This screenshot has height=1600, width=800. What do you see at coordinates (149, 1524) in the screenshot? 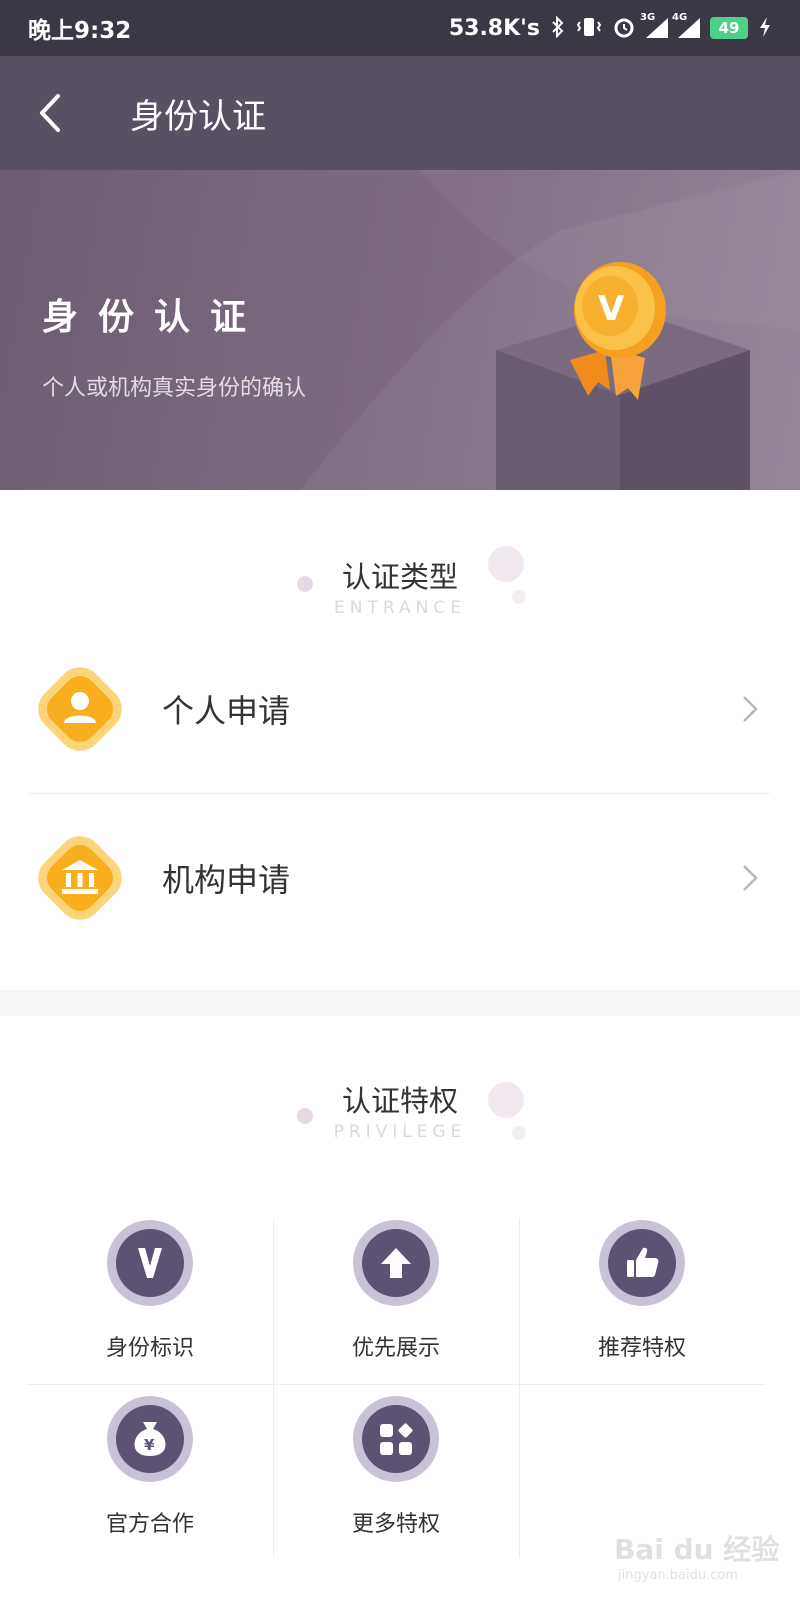
I see `privilege-label: 官方合作` at bounding box center [149, 1524].